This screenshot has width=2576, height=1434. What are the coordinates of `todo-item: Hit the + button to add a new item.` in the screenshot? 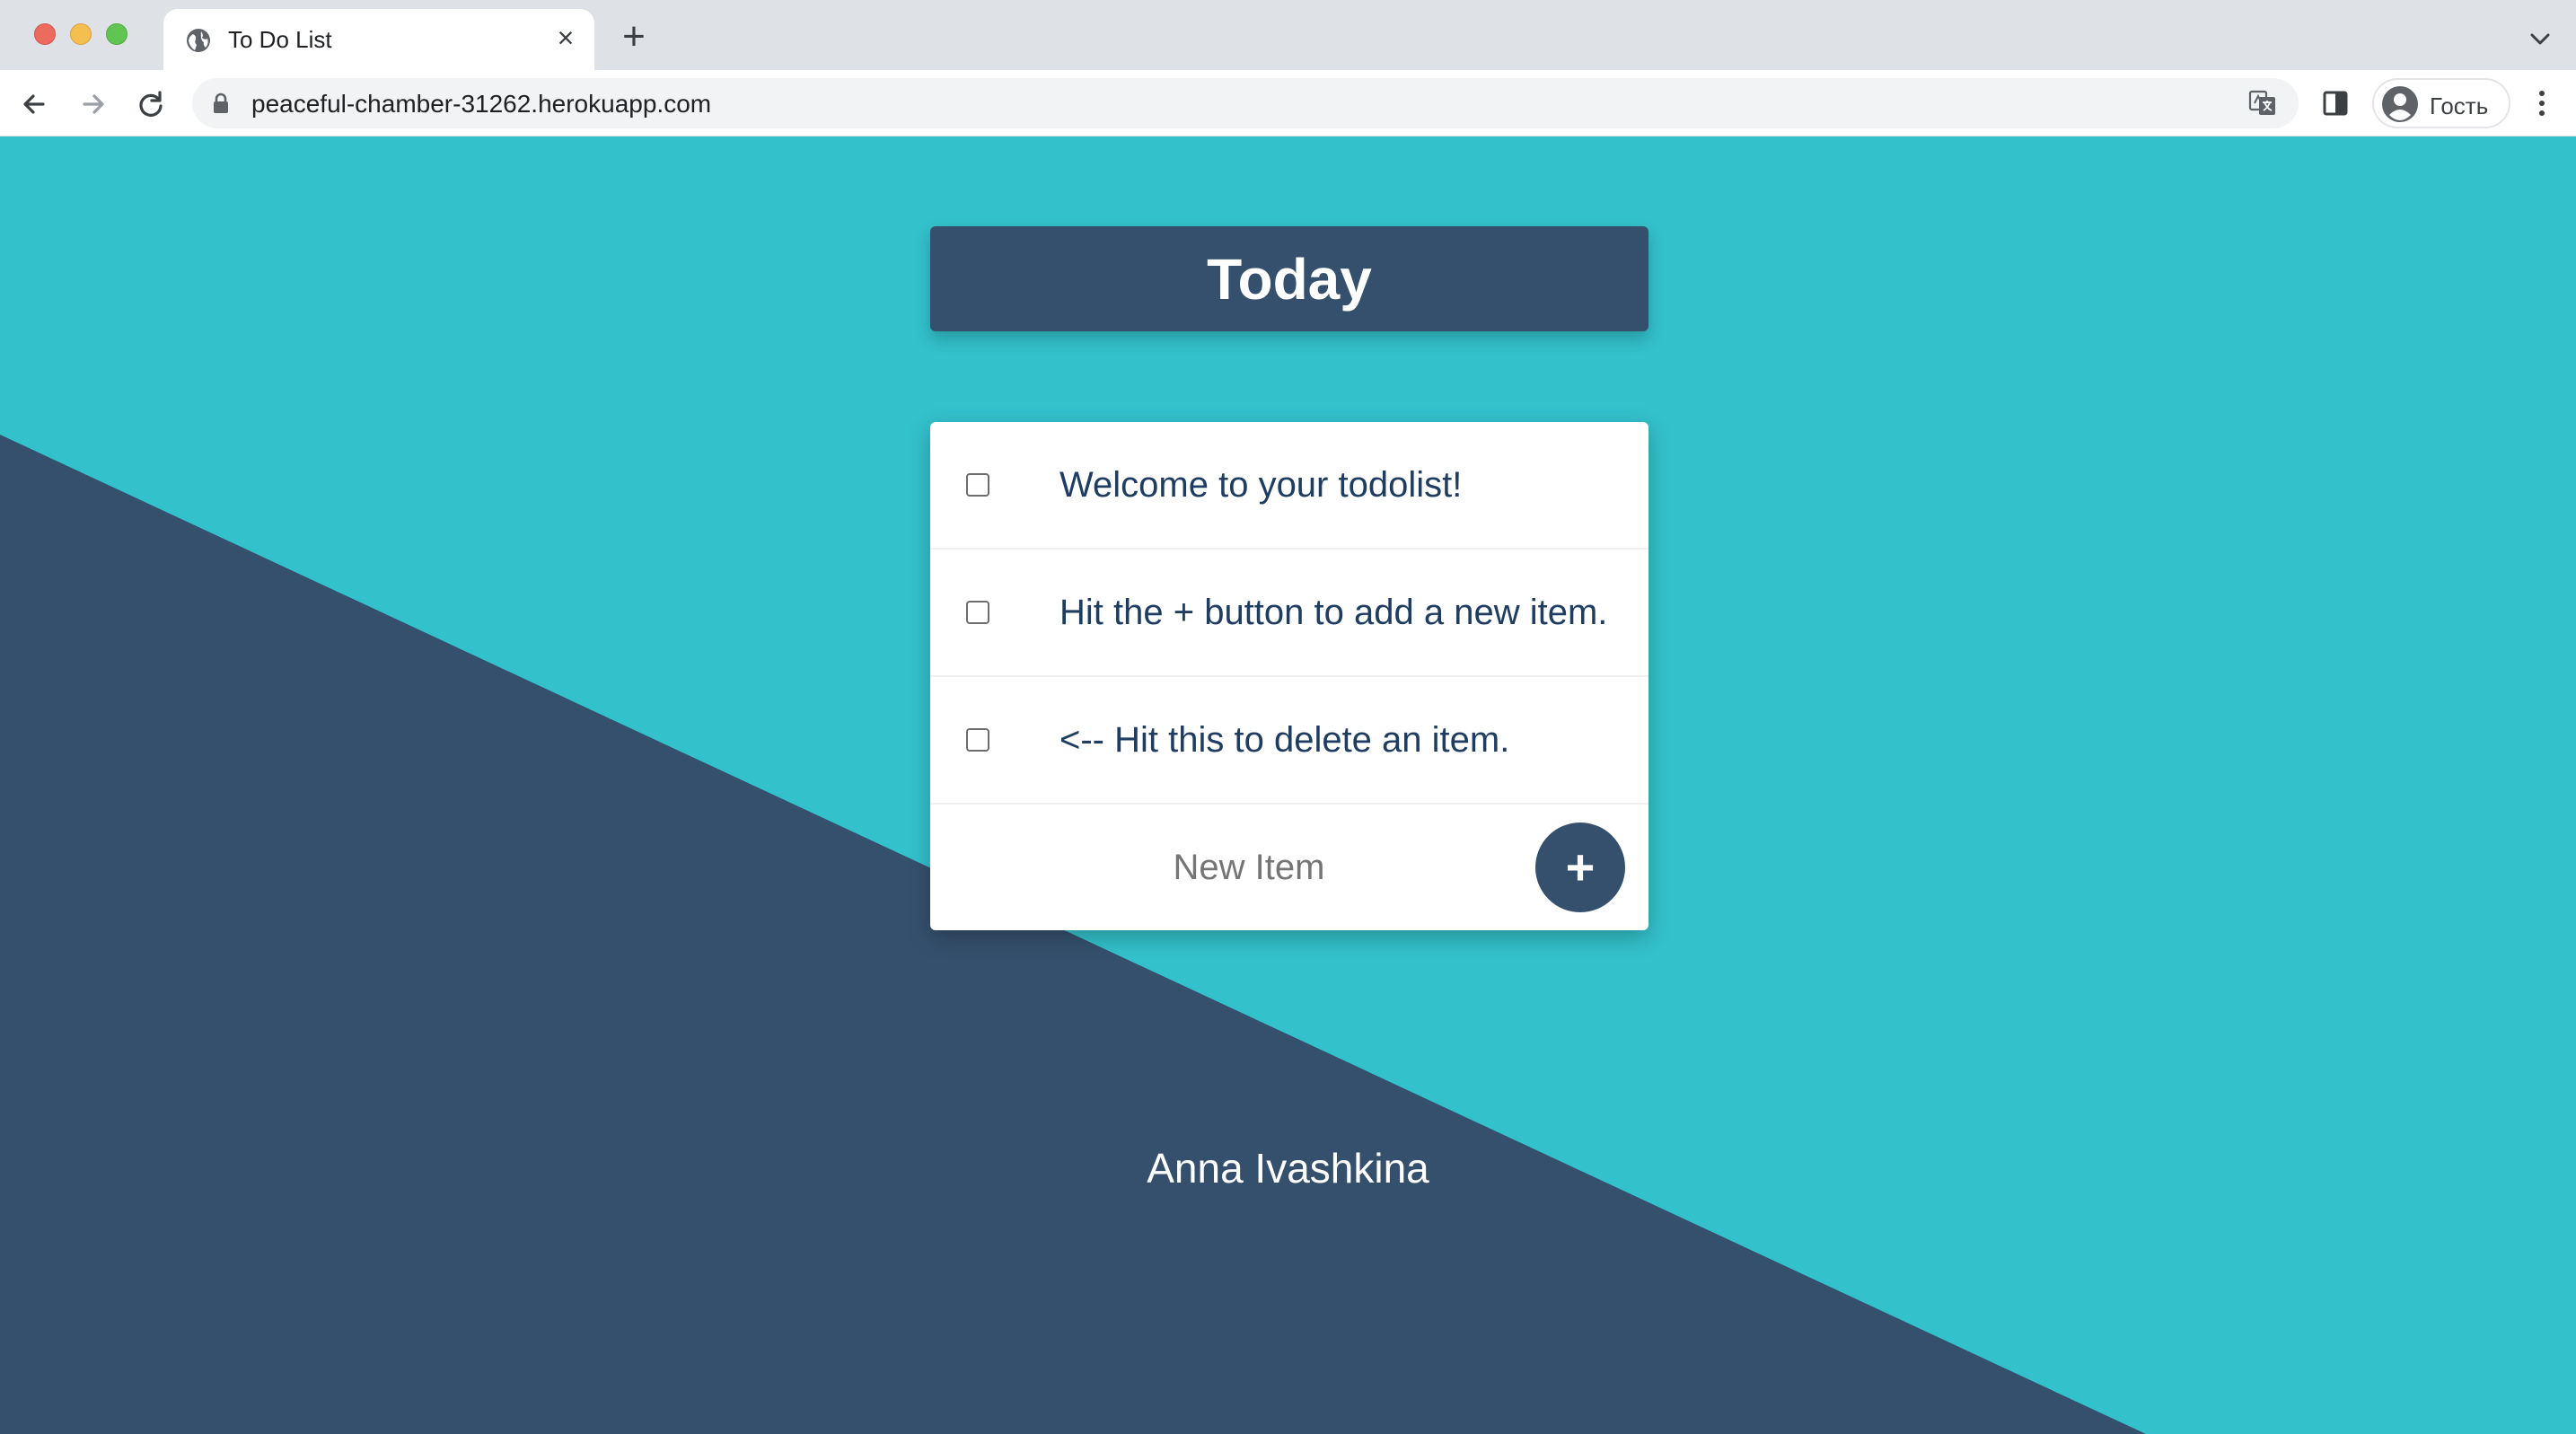 It's located at (1289, 613).